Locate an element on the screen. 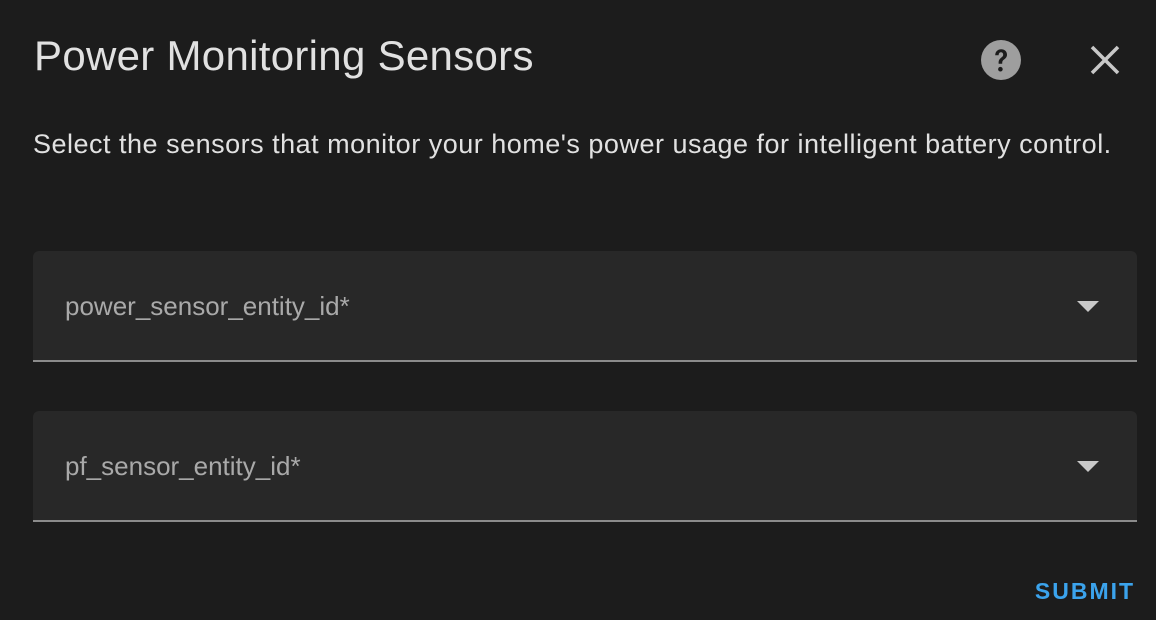 The height and width of the screenshot is (620, 1156). close-icon is located at coordinates (1105, 60).